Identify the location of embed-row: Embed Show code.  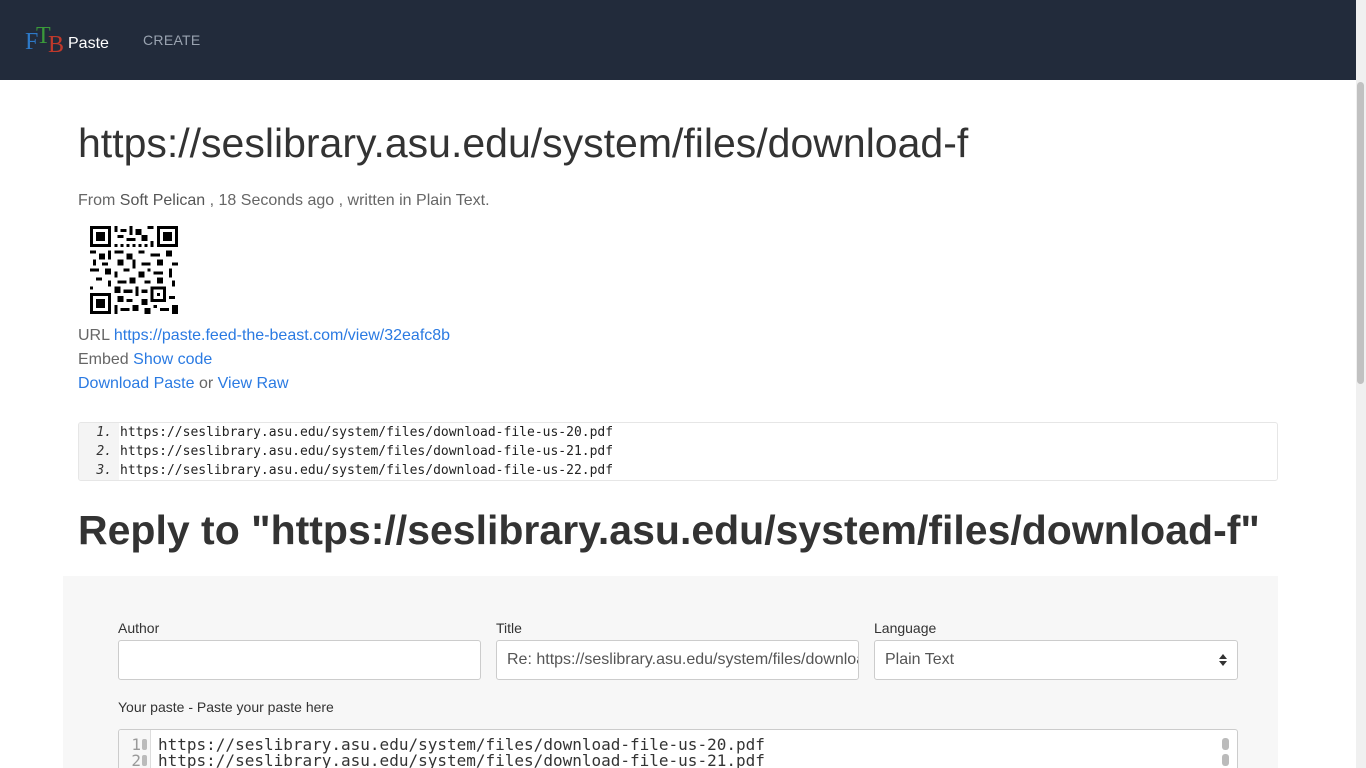
(145, 359).